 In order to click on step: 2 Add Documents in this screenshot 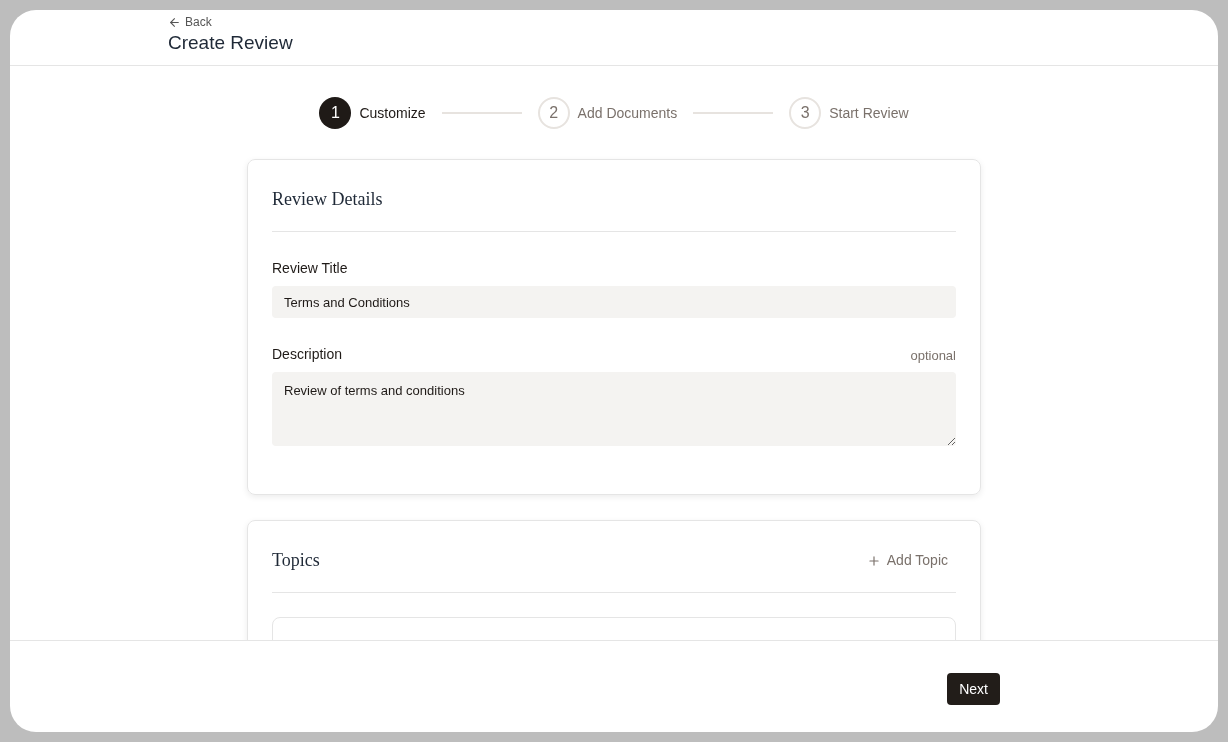, I will do `click(607, 113)`.